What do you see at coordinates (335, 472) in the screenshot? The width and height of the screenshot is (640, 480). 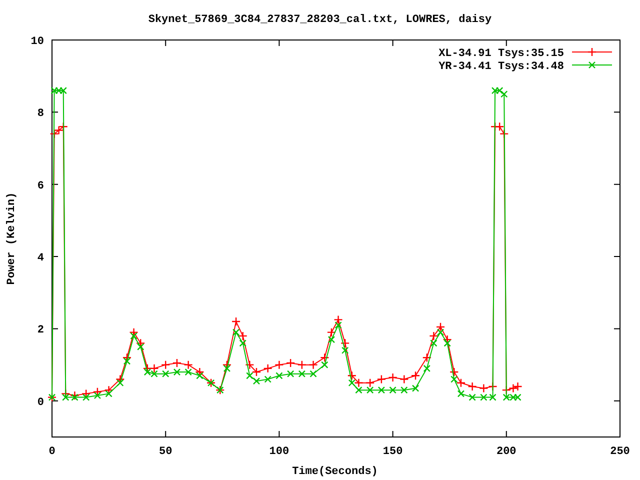 I see `axis-label: Time(Seconds)` at bounding box center [335, 472].